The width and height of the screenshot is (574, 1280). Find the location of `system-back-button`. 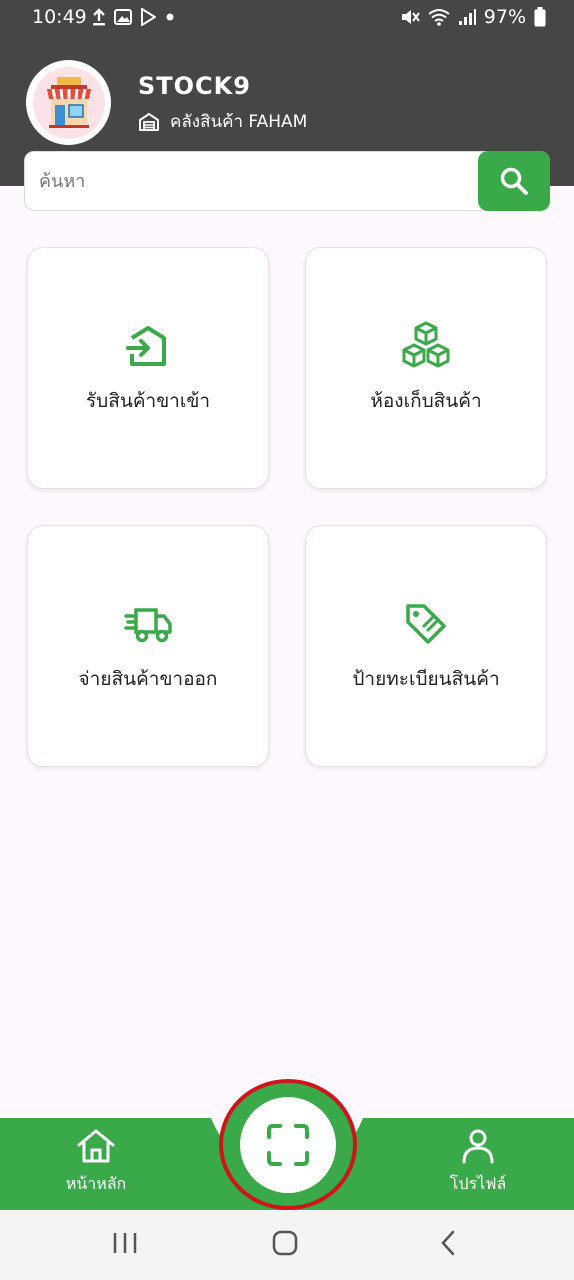

system-back-button is located at coordinates (449, 1245).